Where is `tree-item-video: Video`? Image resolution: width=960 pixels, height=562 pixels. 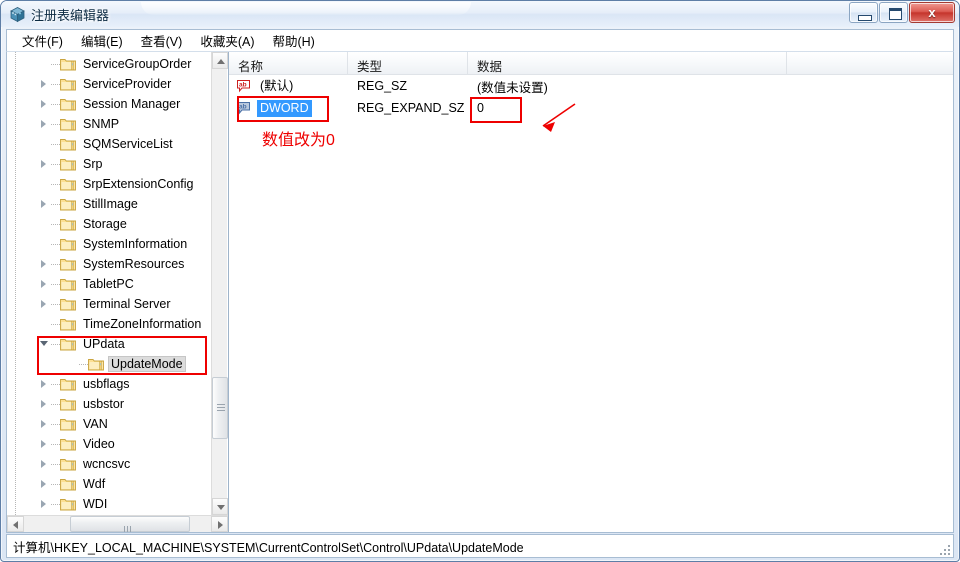
tree-item-video: Video is located at coordinates (109, 444).